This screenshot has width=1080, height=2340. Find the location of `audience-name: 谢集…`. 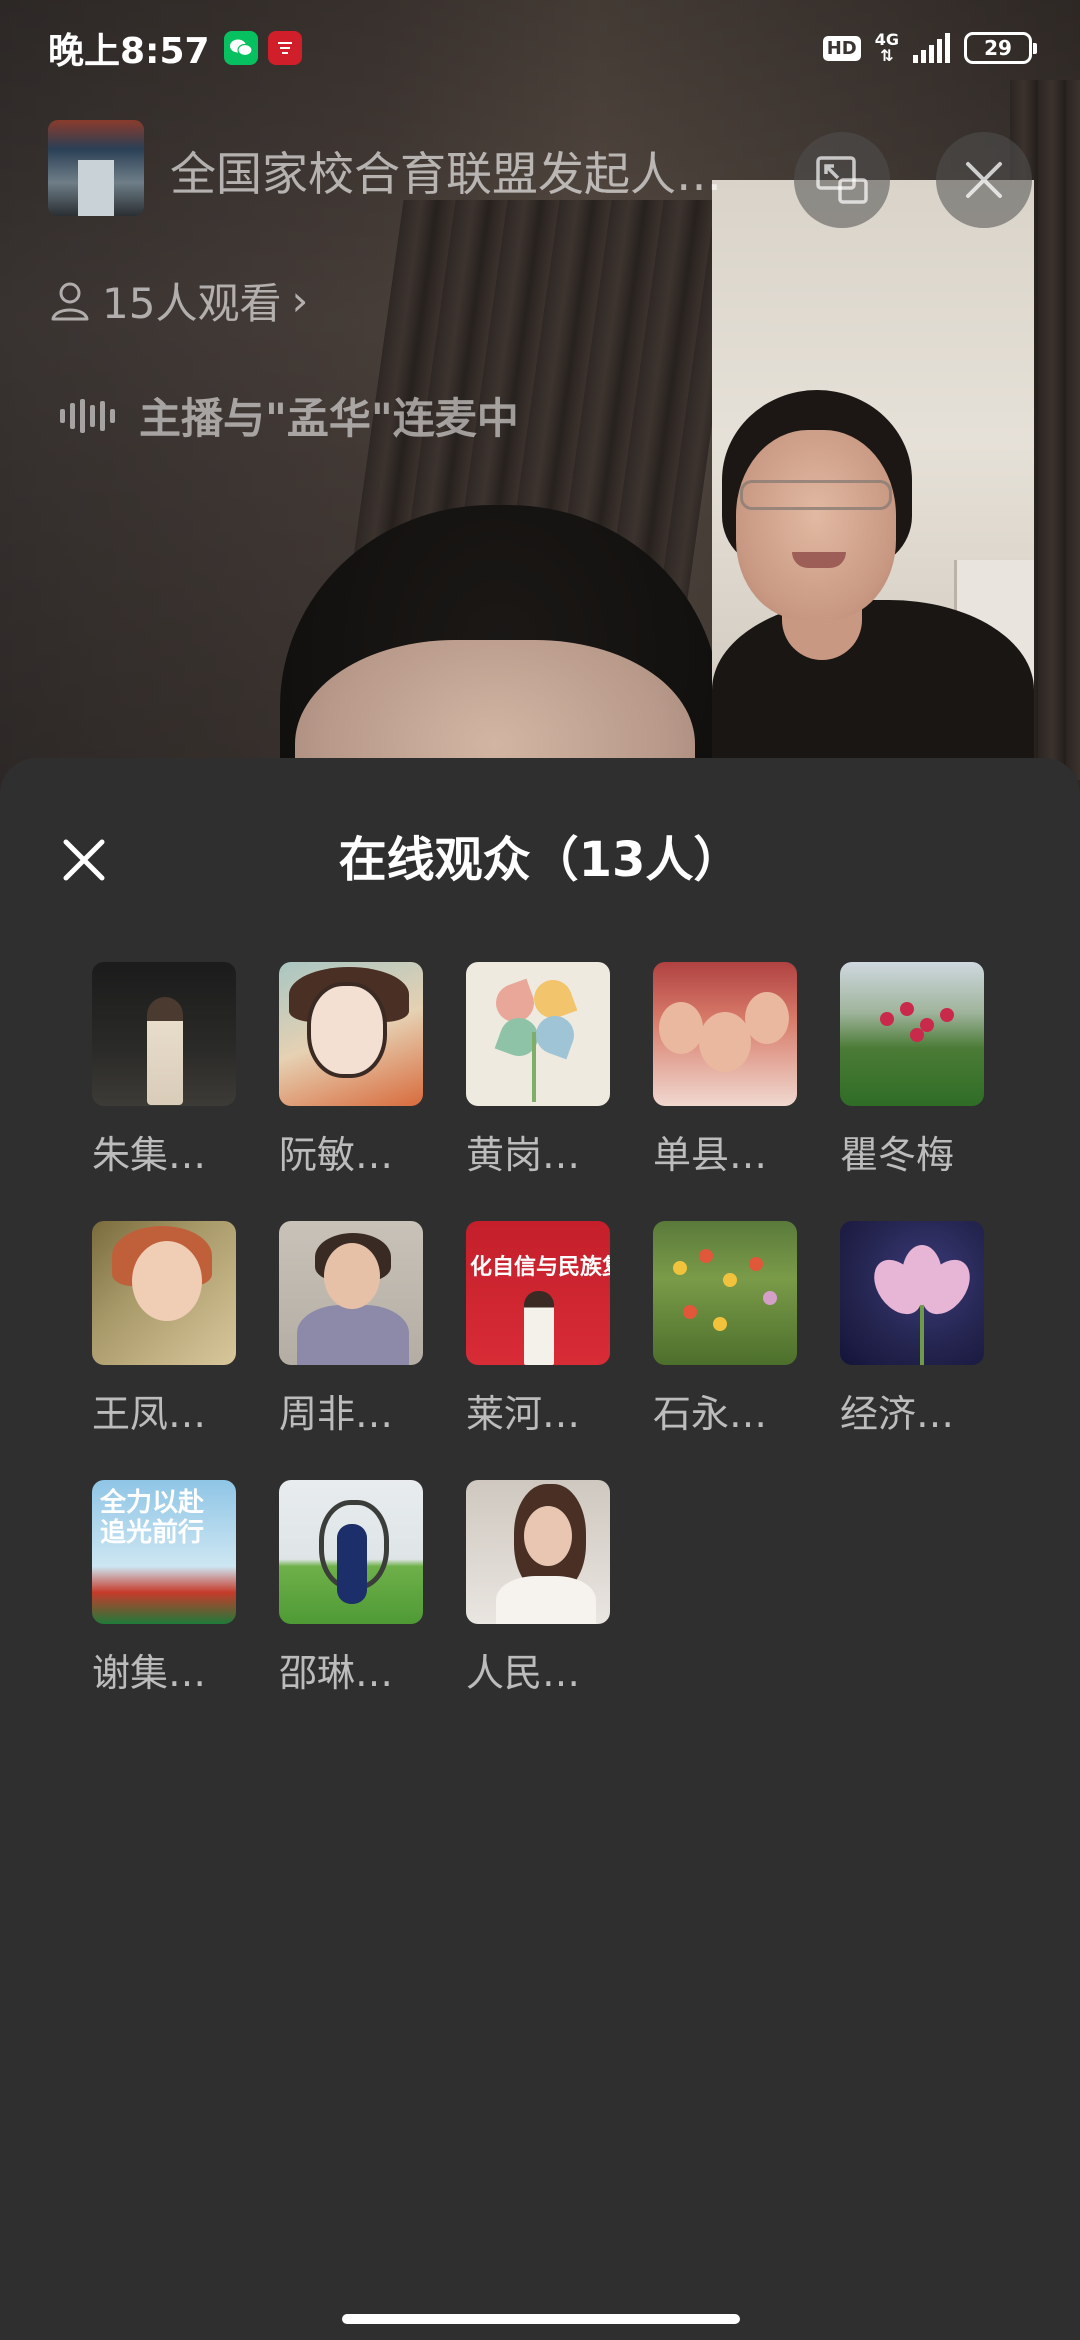

audience-name: 谢集… is located at coordinates (149, 1673).